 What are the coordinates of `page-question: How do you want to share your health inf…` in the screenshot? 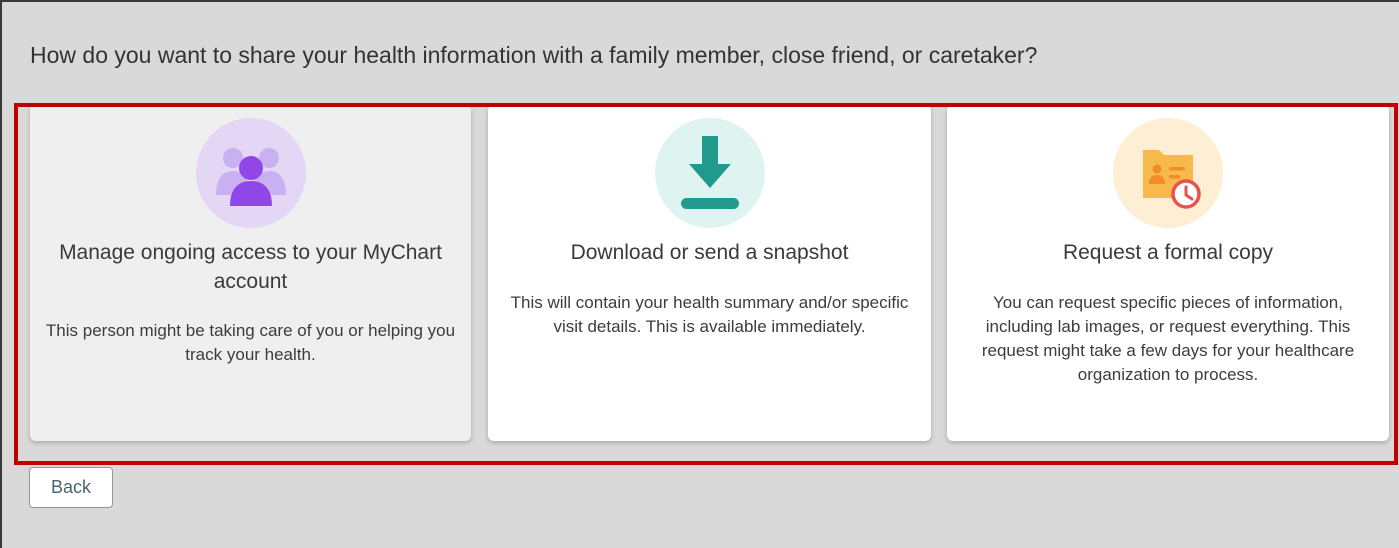 It's located at (534, 55).